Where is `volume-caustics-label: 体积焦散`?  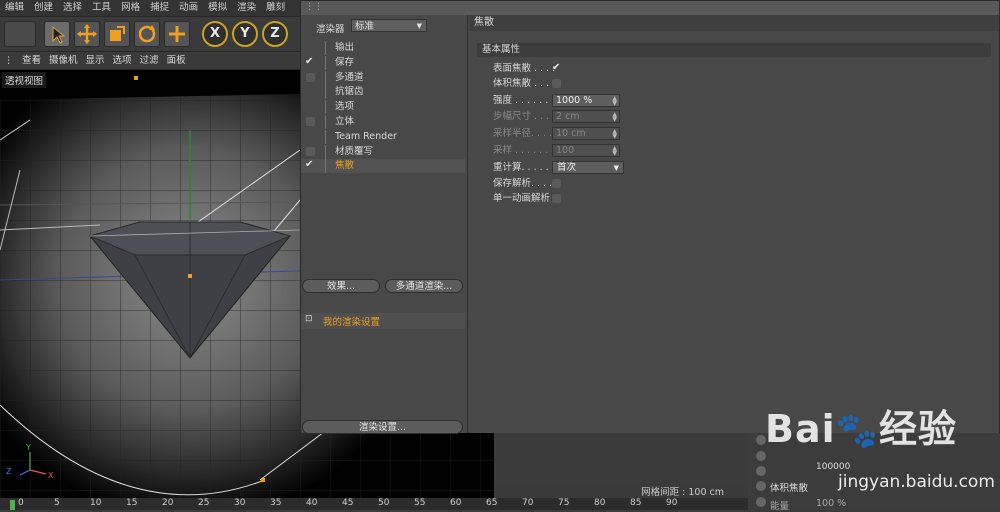 volume-caustics-label: 体积焦散 is located at coordinates (789, 488).